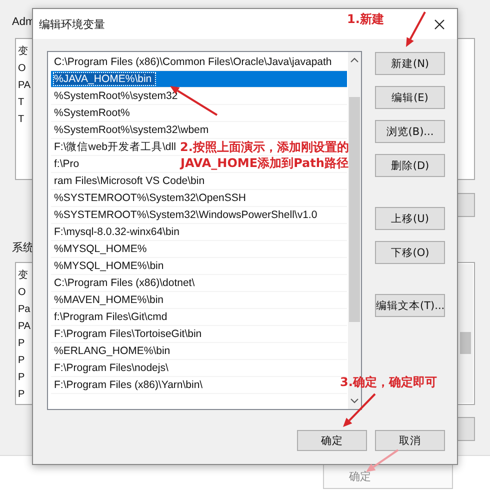 The image size is (490, 499). I want to click on side-button: 下移(O), so click(410, 252).